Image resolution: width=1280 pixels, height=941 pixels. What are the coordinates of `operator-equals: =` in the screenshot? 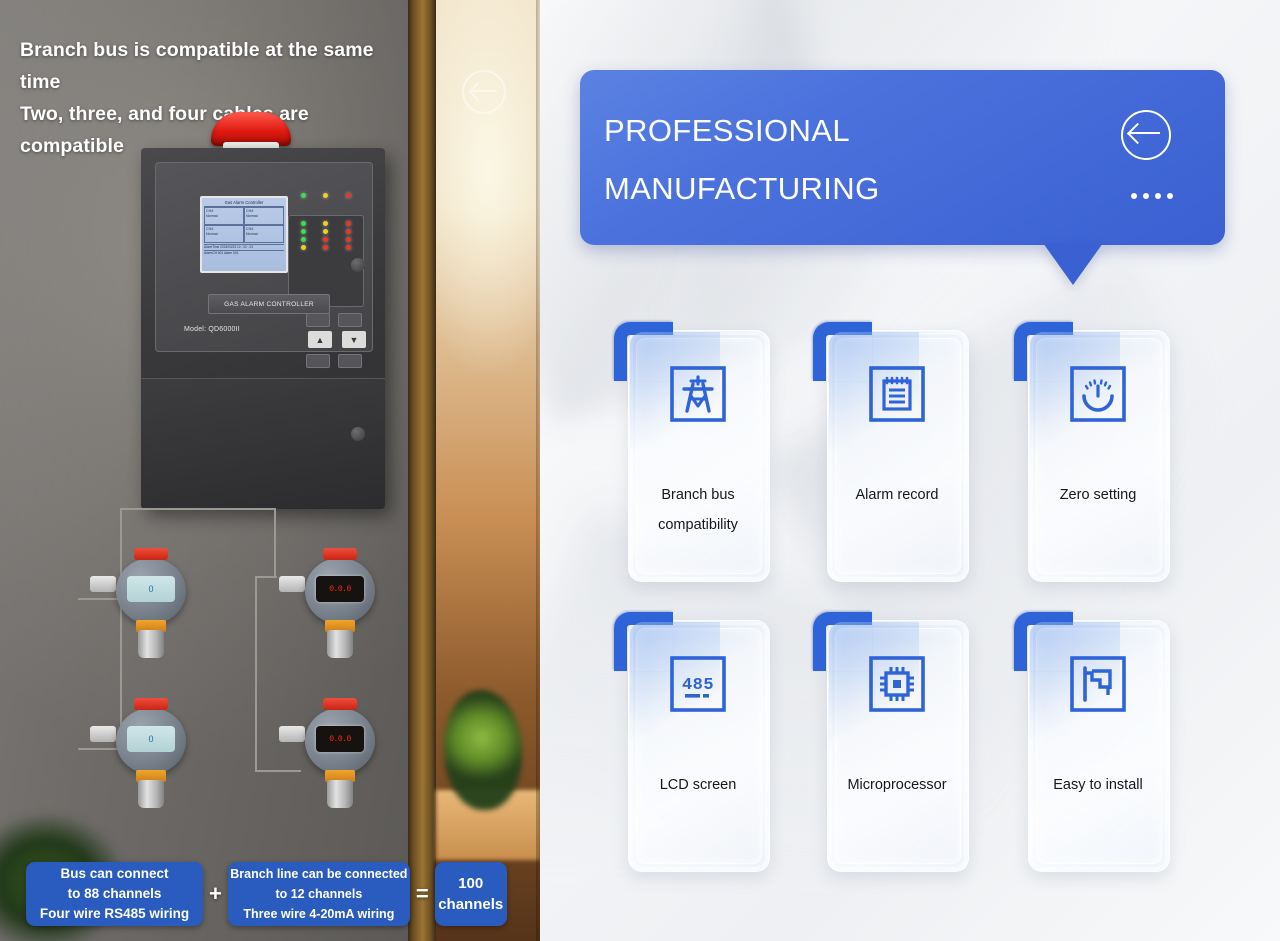 It's located at (422, 893).